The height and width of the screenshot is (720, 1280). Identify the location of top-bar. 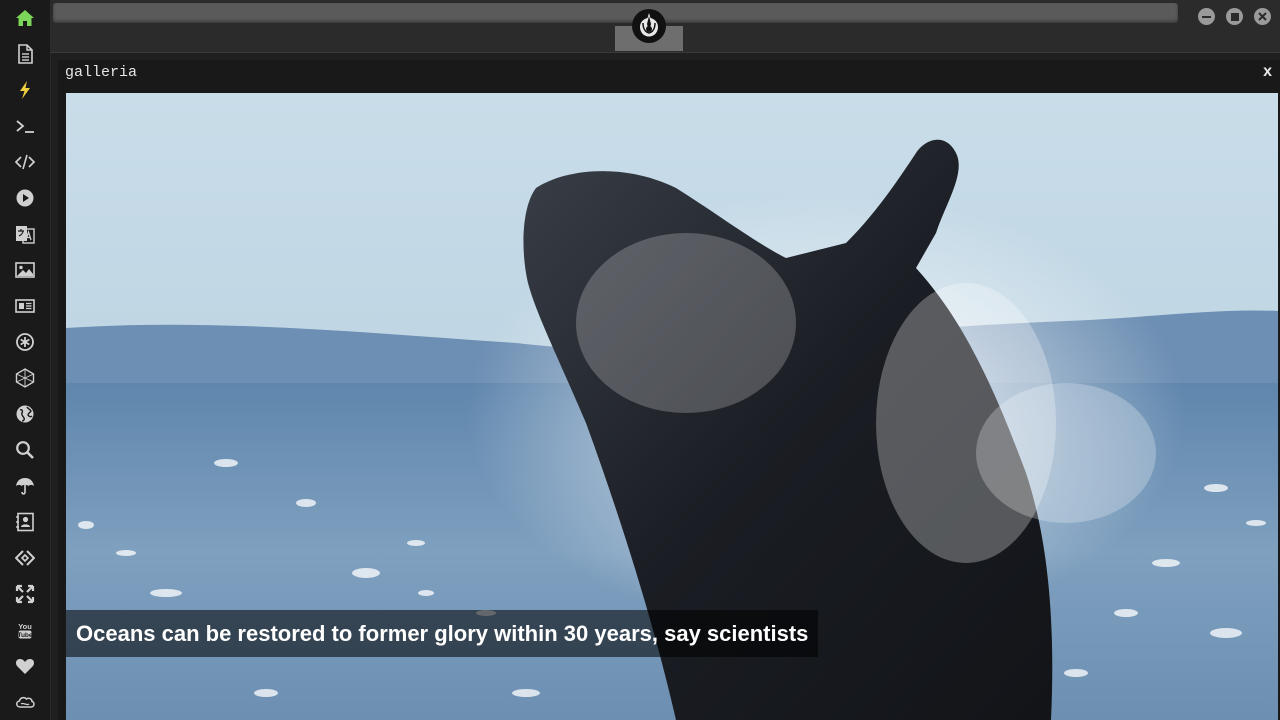
(665, 26).